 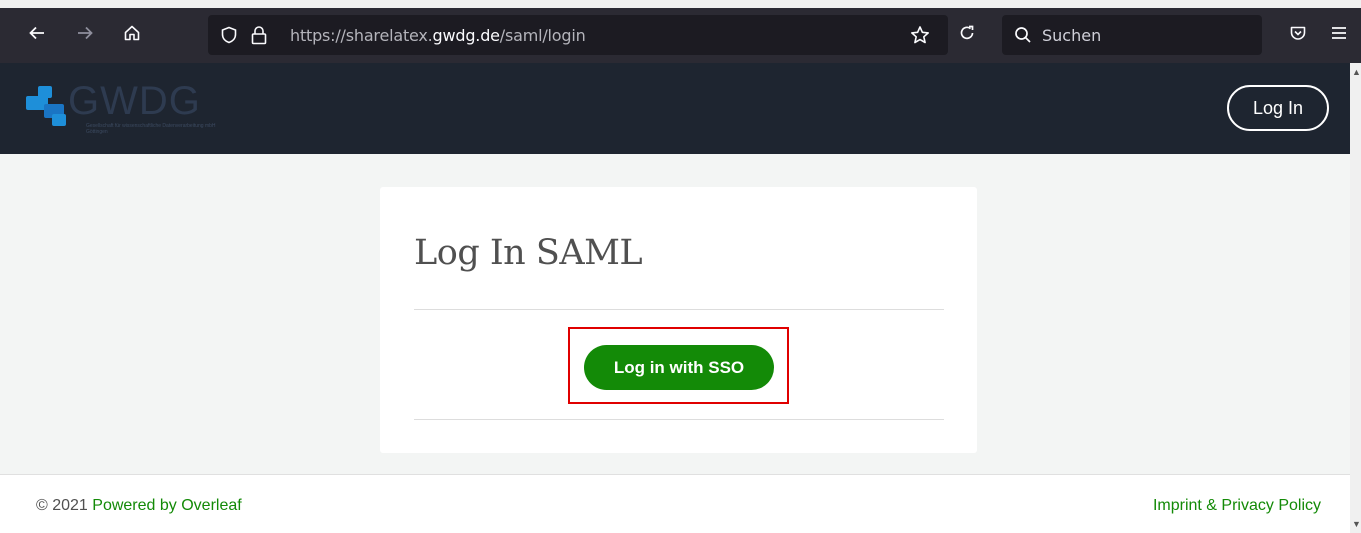 I want to click on arrow-left-icon, so click(x=36, y=33).